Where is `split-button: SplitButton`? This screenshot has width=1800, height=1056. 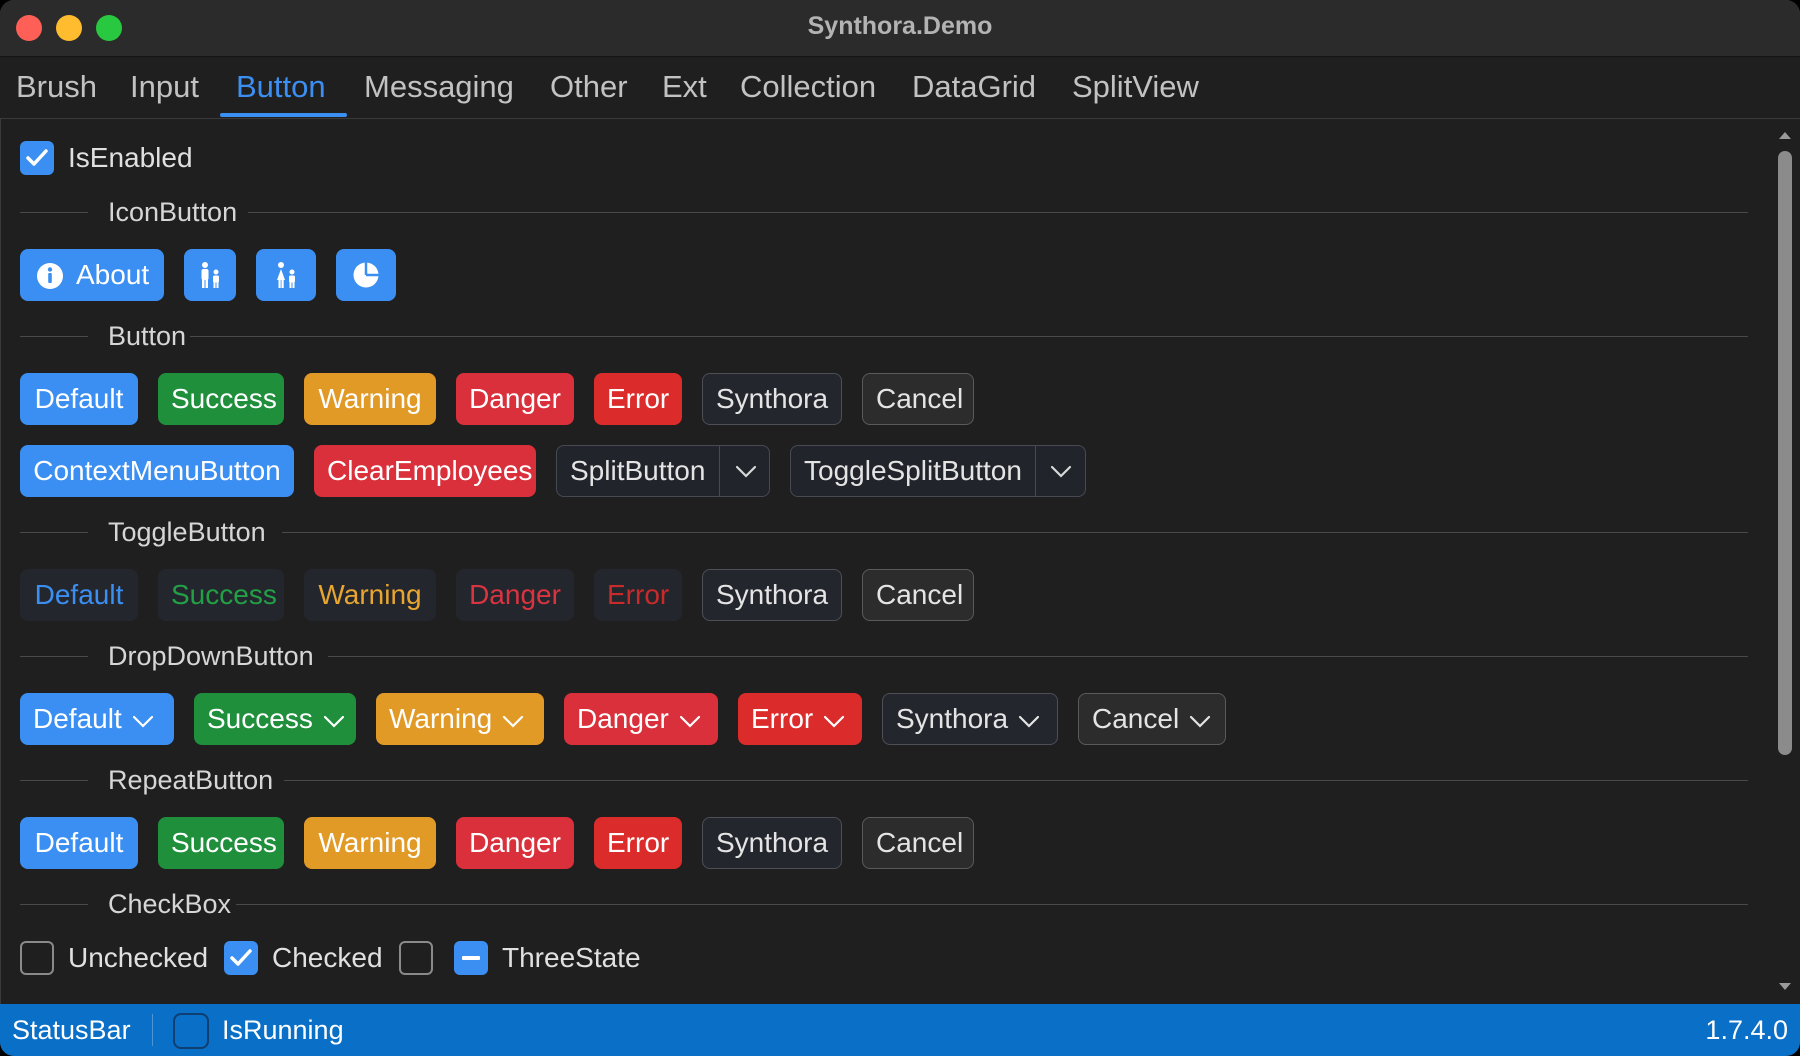
split-button: SplitButton is located at coordinates (663, 471).